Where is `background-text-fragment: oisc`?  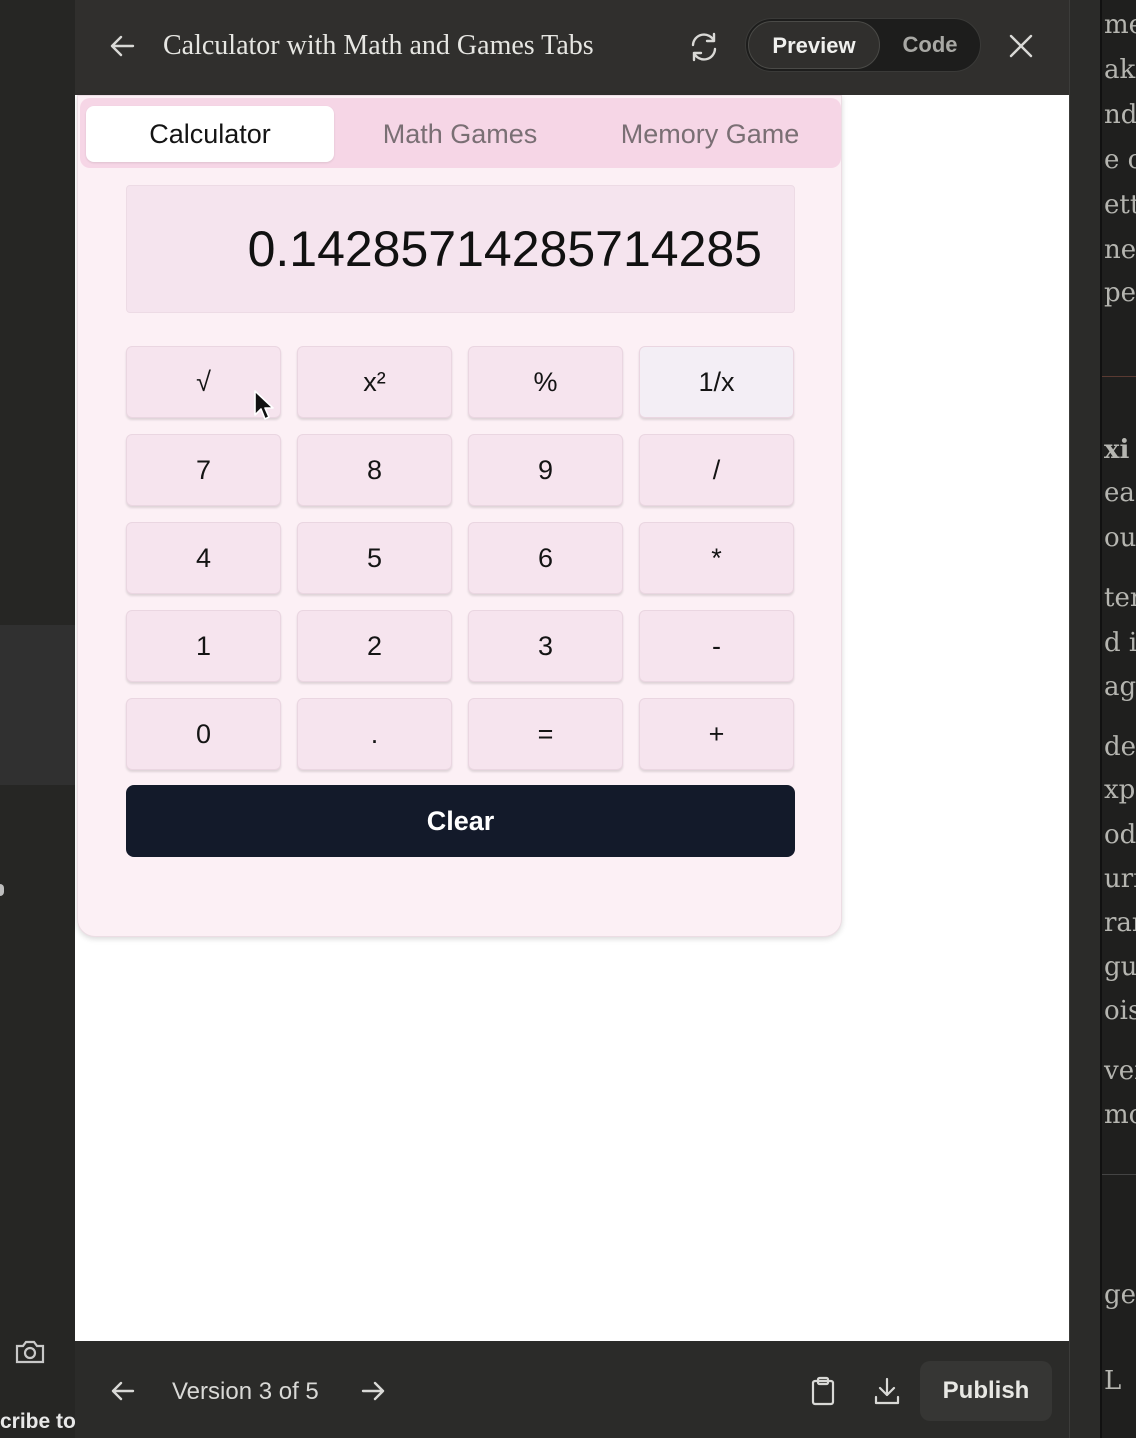 background-text-fragment: oisc is located at coordinates (1120, 1011).